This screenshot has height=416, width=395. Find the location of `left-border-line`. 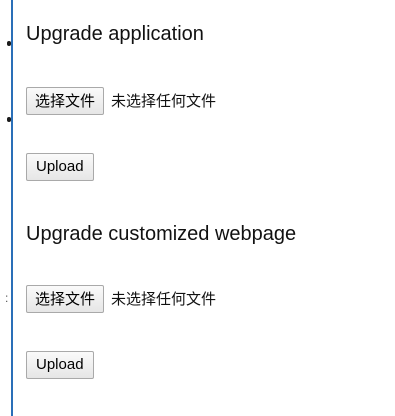

left-border-line is located at coordinates (12, 208).